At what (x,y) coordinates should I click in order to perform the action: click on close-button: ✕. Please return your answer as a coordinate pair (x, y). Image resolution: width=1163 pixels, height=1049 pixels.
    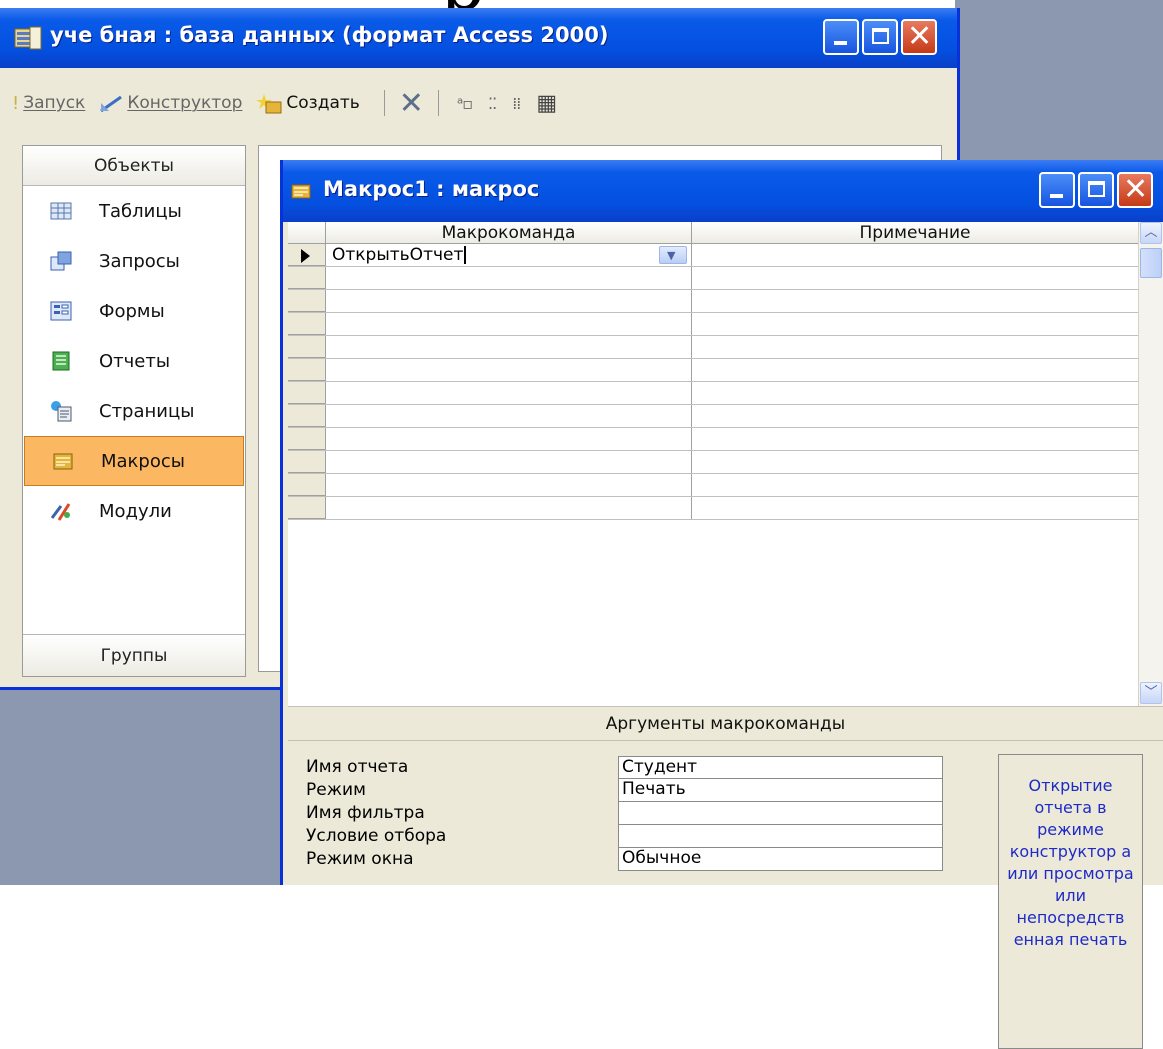
    Looking at the image, I should click on (919, 37).